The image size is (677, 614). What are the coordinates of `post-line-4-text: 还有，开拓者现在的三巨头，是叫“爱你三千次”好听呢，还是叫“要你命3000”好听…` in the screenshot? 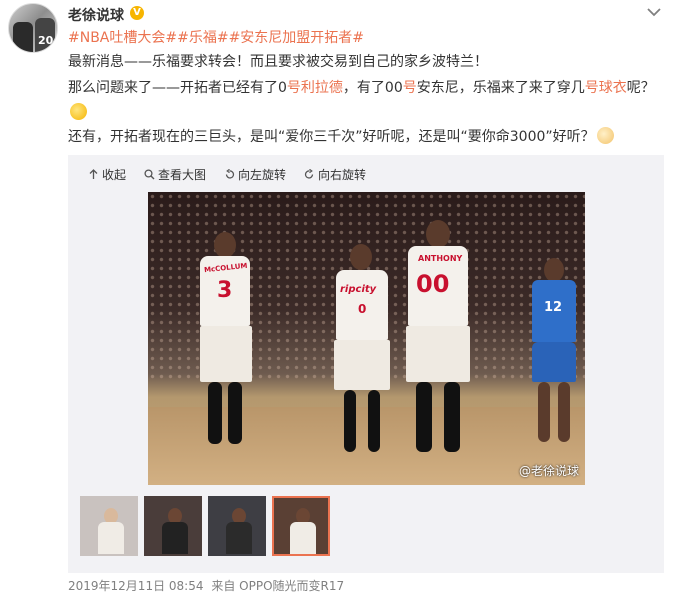 It's located at (331, 137).